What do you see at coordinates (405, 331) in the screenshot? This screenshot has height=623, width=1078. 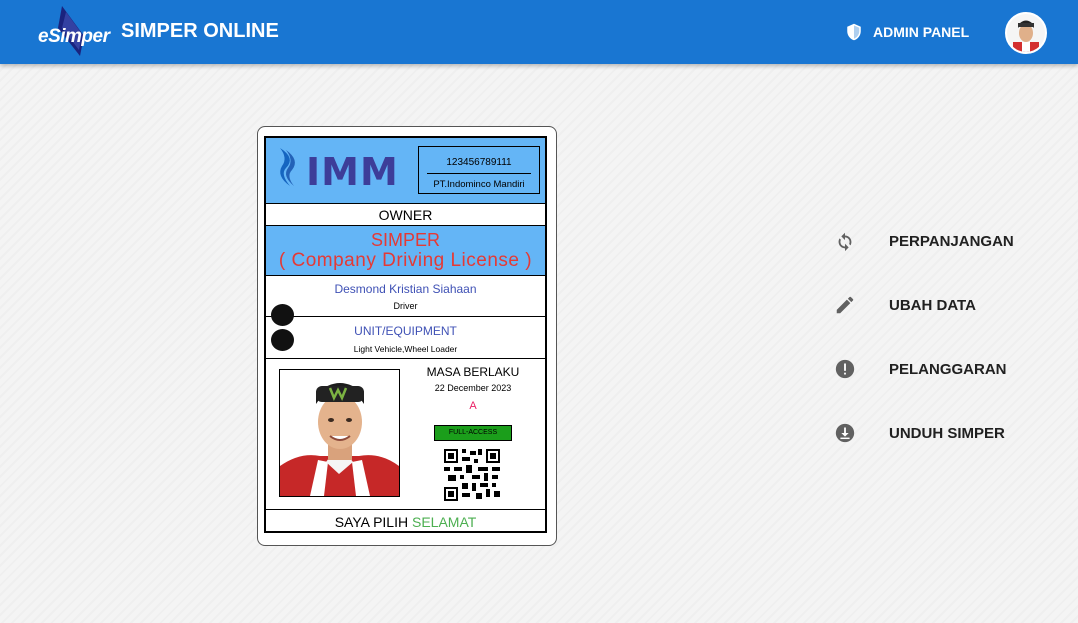 I see `unit-label: UNIT/EQUIPMENT` at bounding box center [405, 331].